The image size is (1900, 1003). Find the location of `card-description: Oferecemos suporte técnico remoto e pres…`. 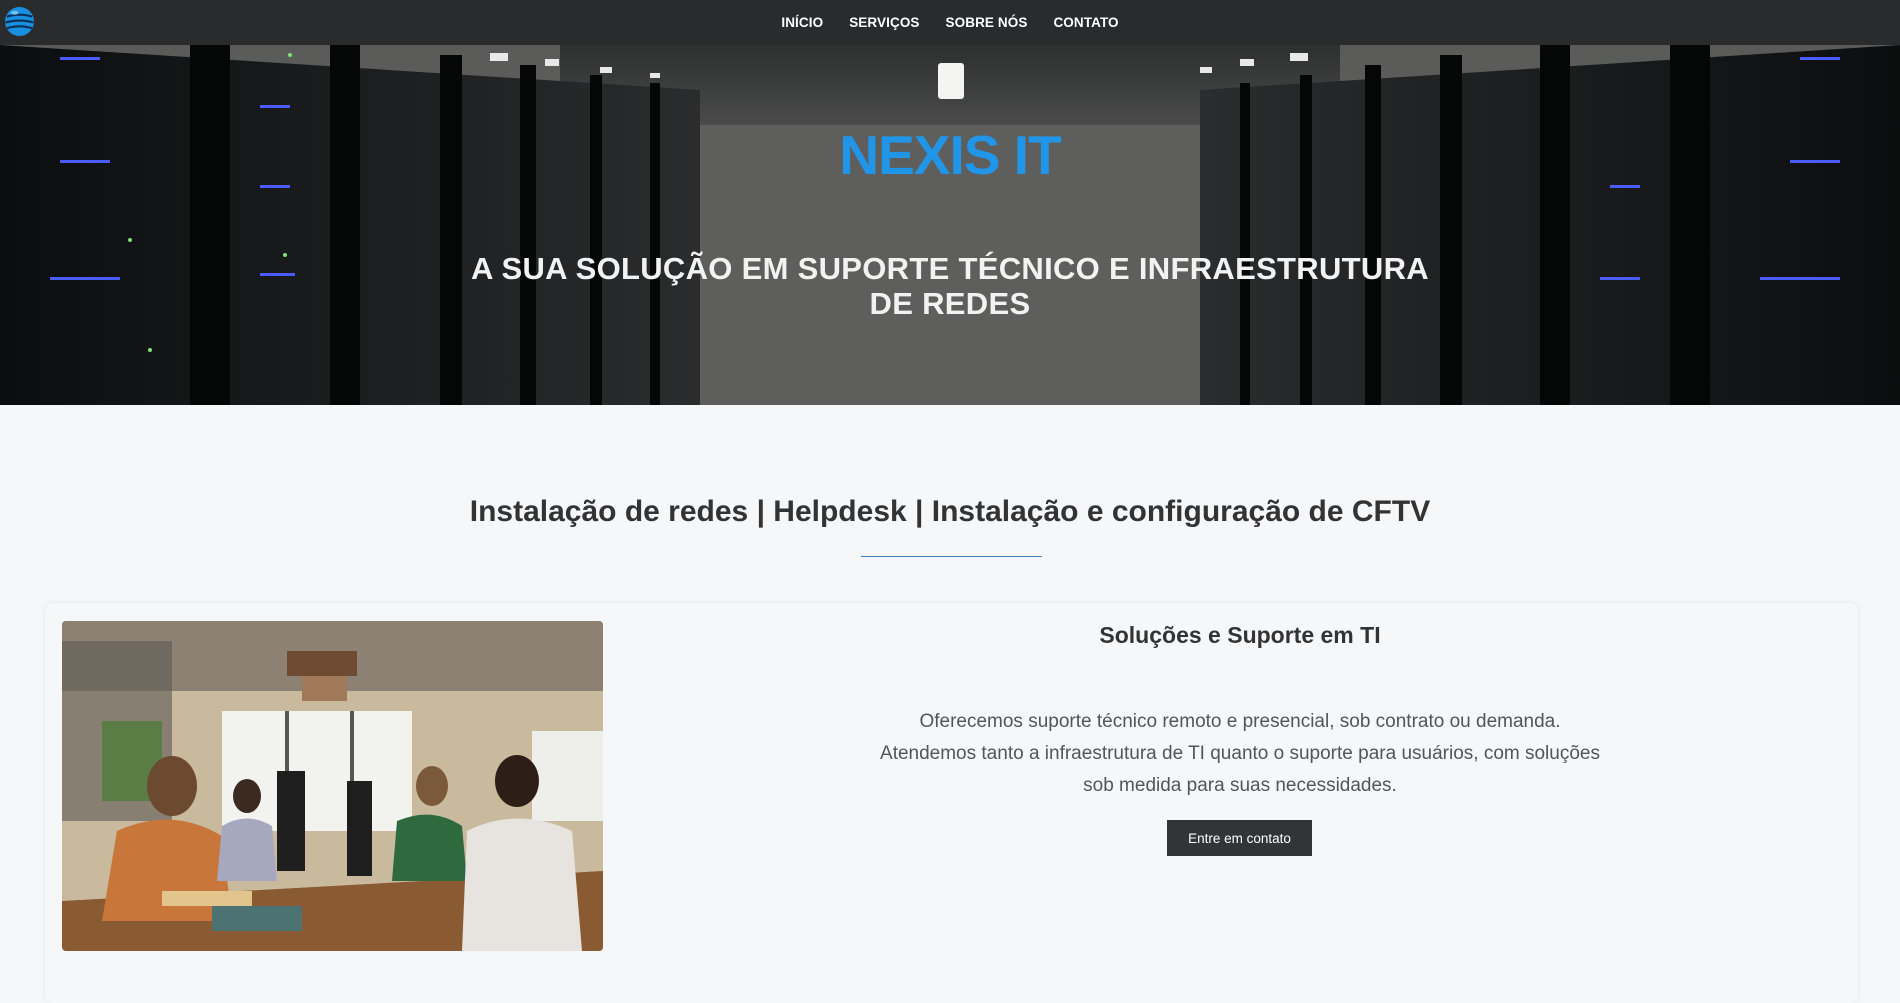

card-description: Oferecemos suporte técnico remoto e pres… is located at coordinates (1240, 753).